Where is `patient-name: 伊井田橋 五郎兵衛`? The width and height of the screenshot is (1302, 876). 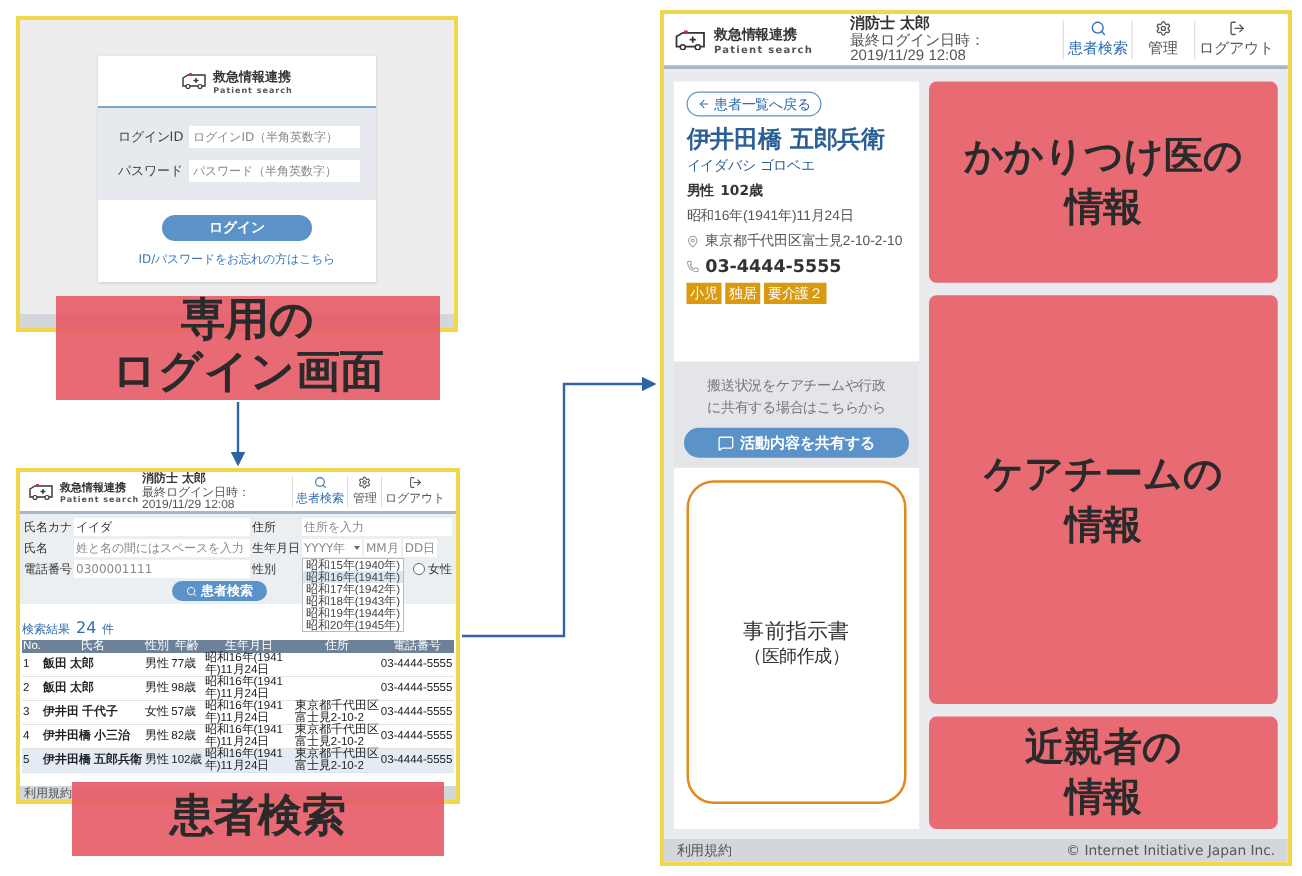 patient-name: 伊井田橋 五郎兵衛 is located at coordinates (786, 139).